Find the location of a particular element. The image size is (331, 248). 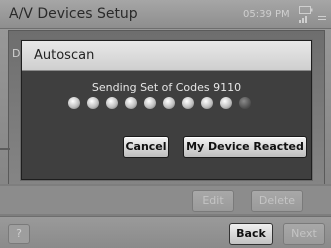

progress-indicator is located at coordinates (168, 103).